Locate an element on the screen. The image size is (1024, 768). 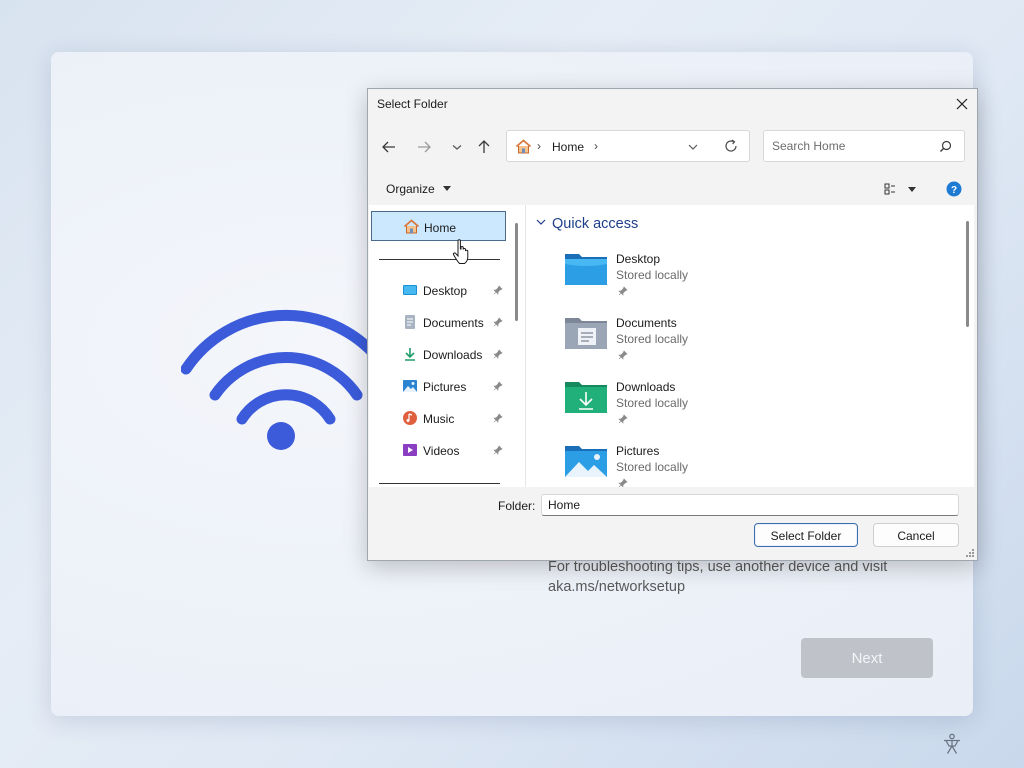
nav-item-label: Desktop is located at coordinates (445, 291).